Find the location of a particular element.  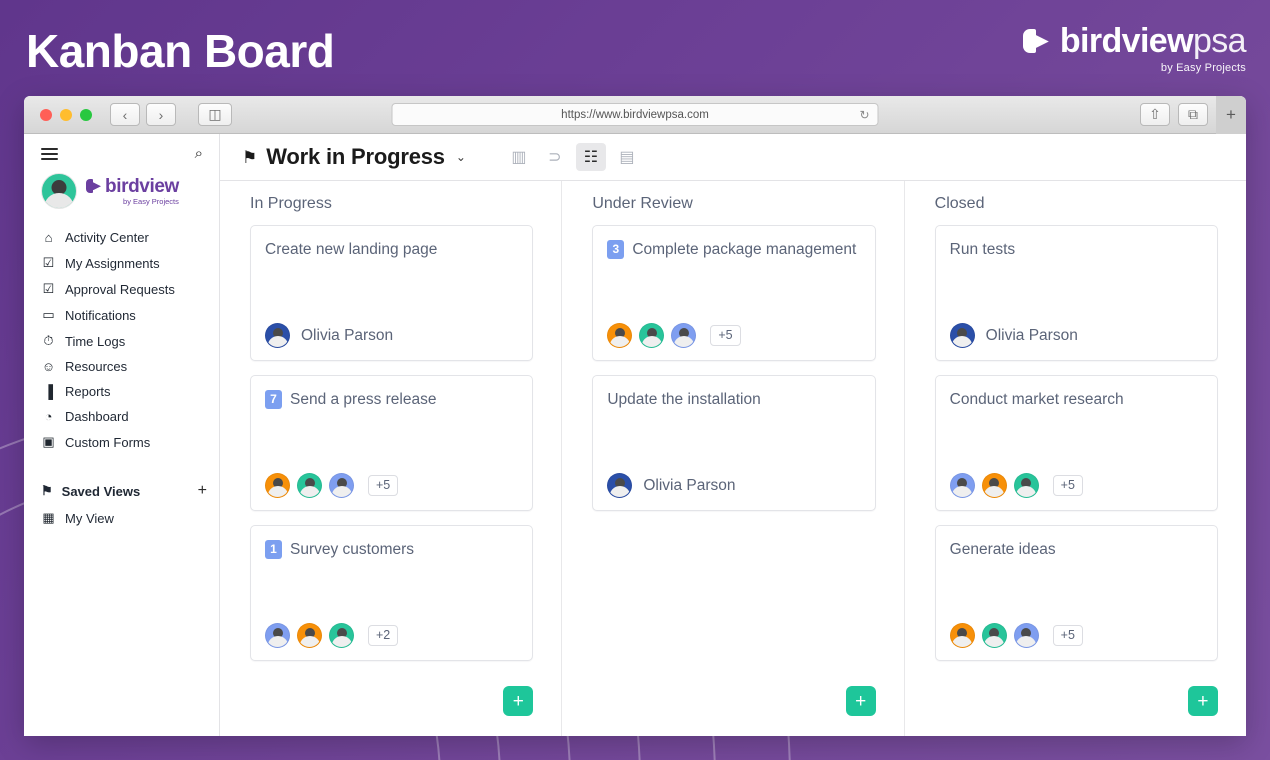

sidebar-item-my-assignments: ☑ My Assignments is located at coordinates (121, 263).